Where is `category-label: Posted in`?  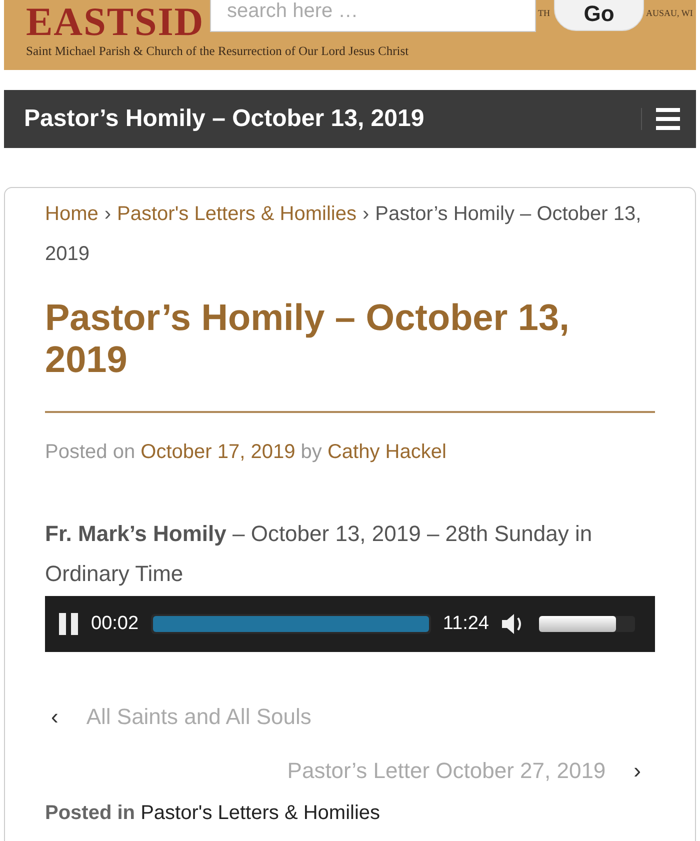
category-label: Posted in is located at coordinates (90, 813).